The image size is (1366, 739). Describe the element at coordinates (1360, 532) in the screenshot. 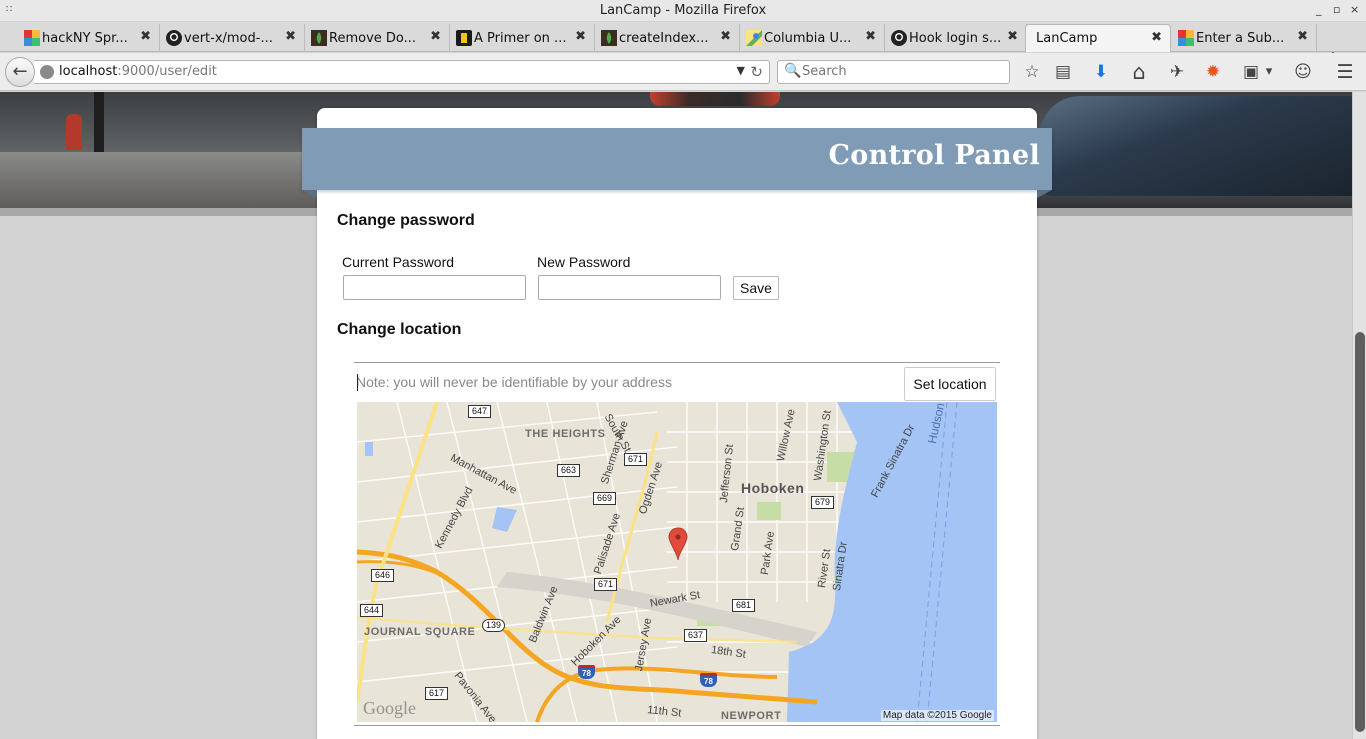

I see `scrollbar-thumb` at that location.